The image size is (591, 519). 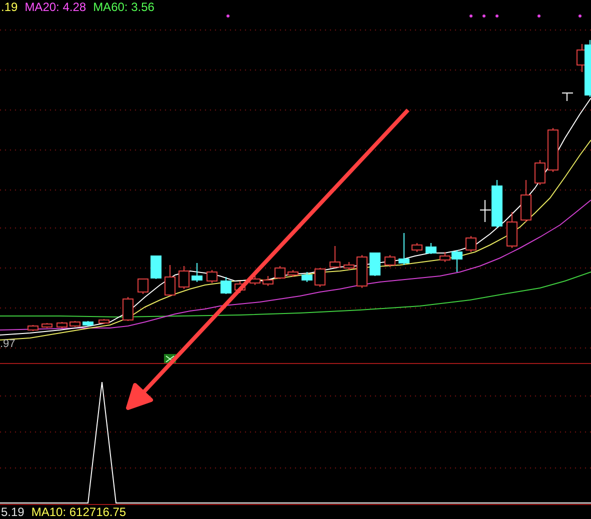 What do you see at coordinates (9, 7) in the screenshot?
I see `indicator-legend: .19` at bounding box center [9, 7].